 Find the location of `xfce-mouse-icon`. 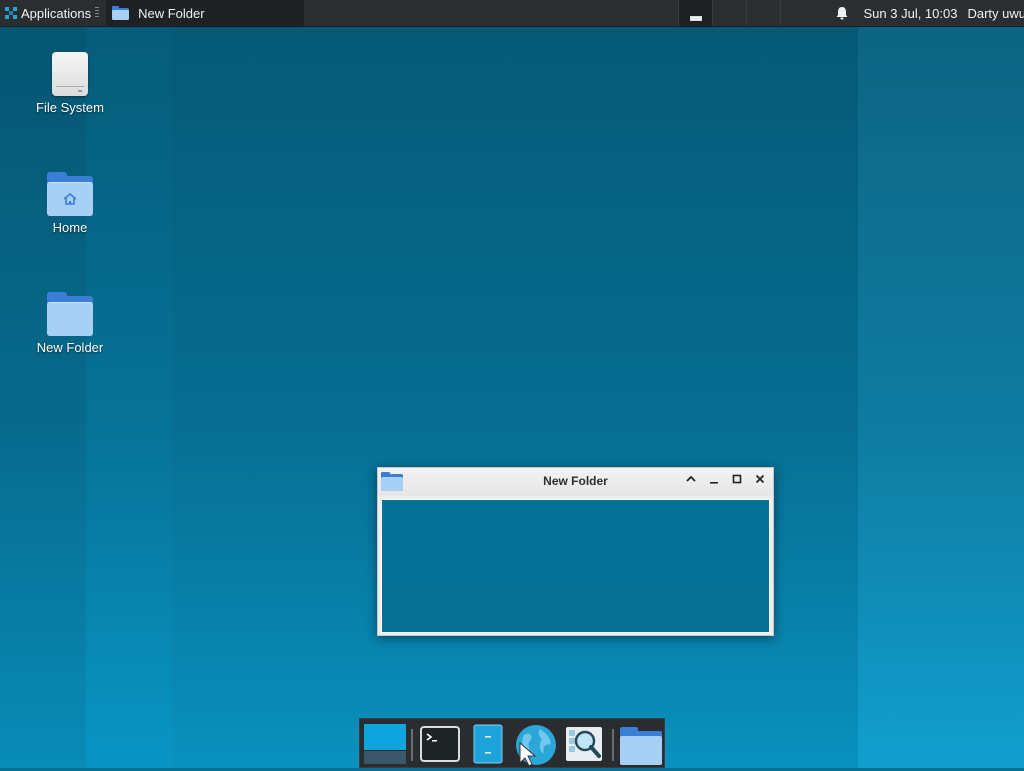

xfce-mouse-icon is located at coordinates (11, 13).